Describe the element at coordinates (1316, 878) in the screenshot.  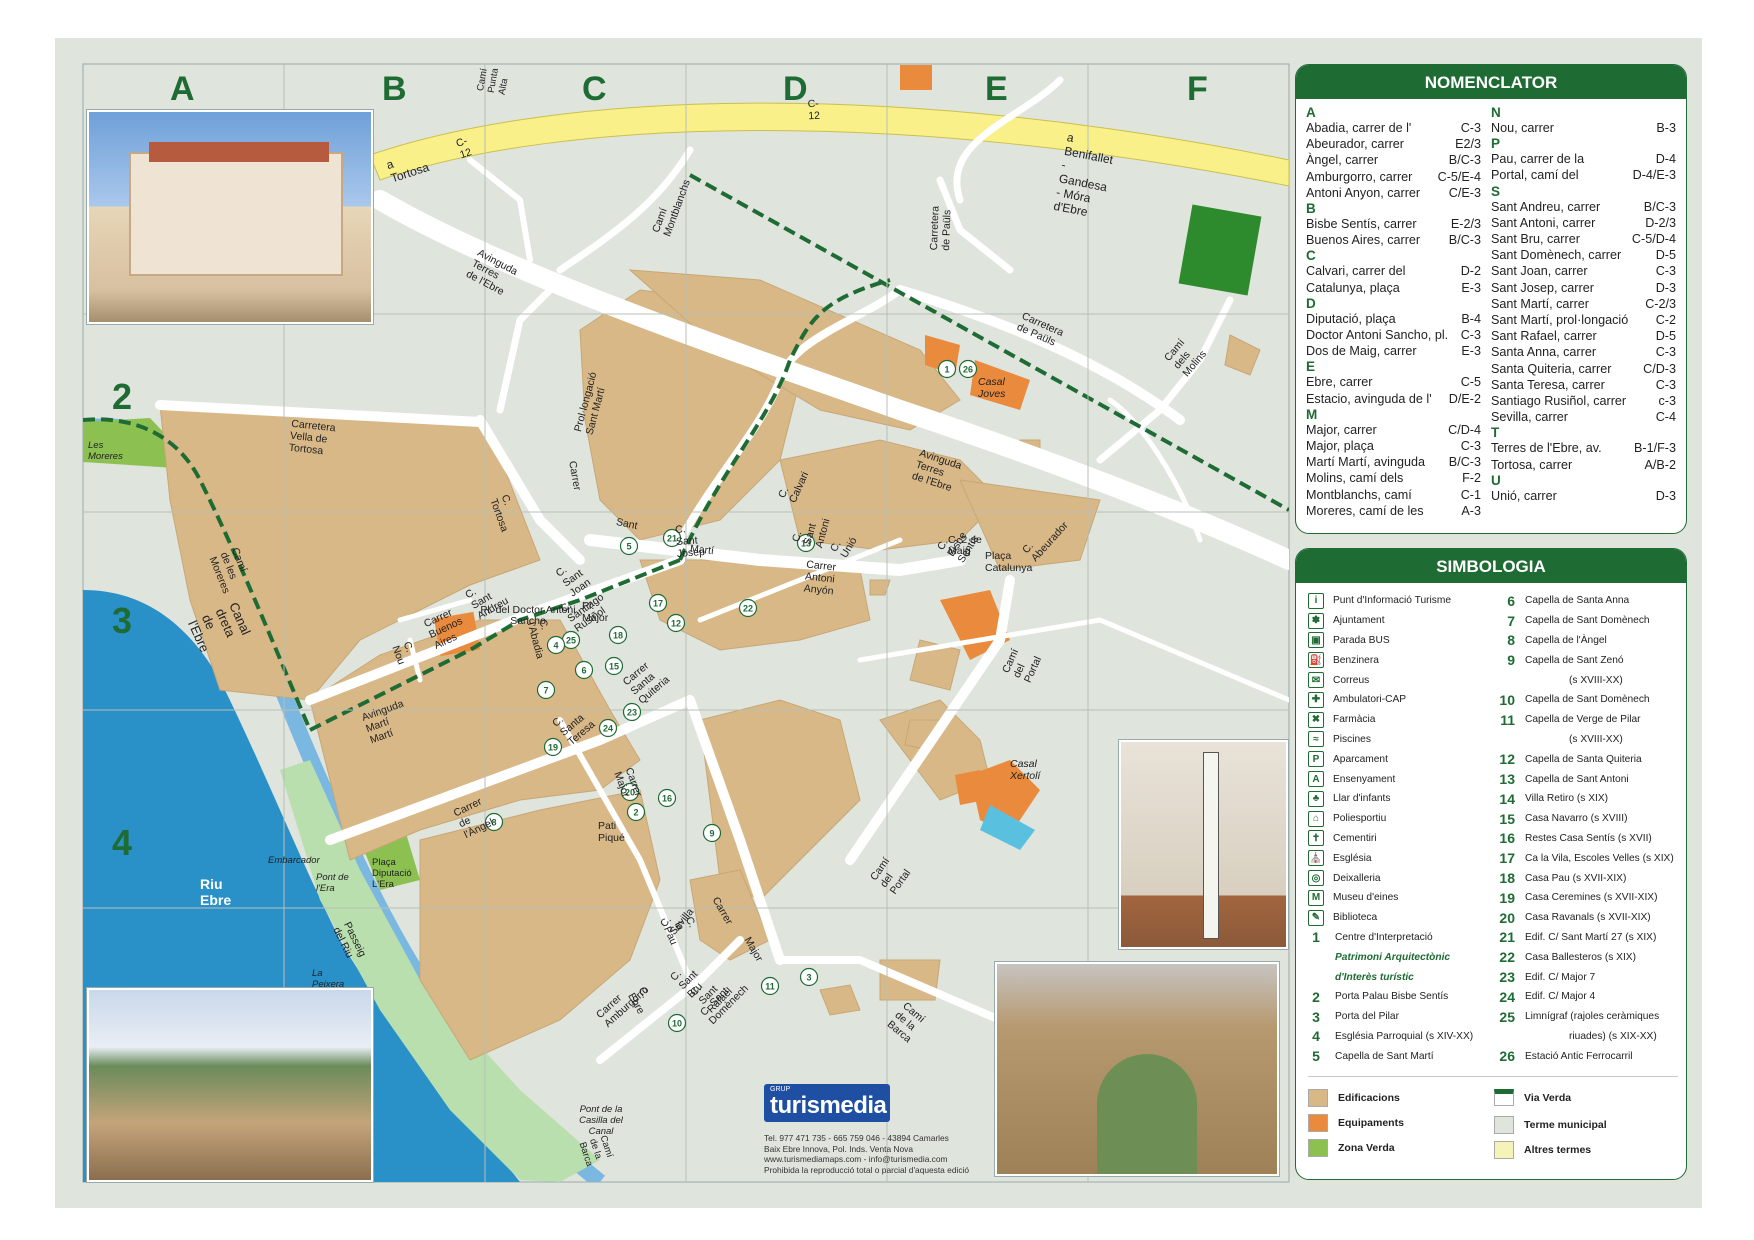
I see `recycling-icon: ◎` at that location.